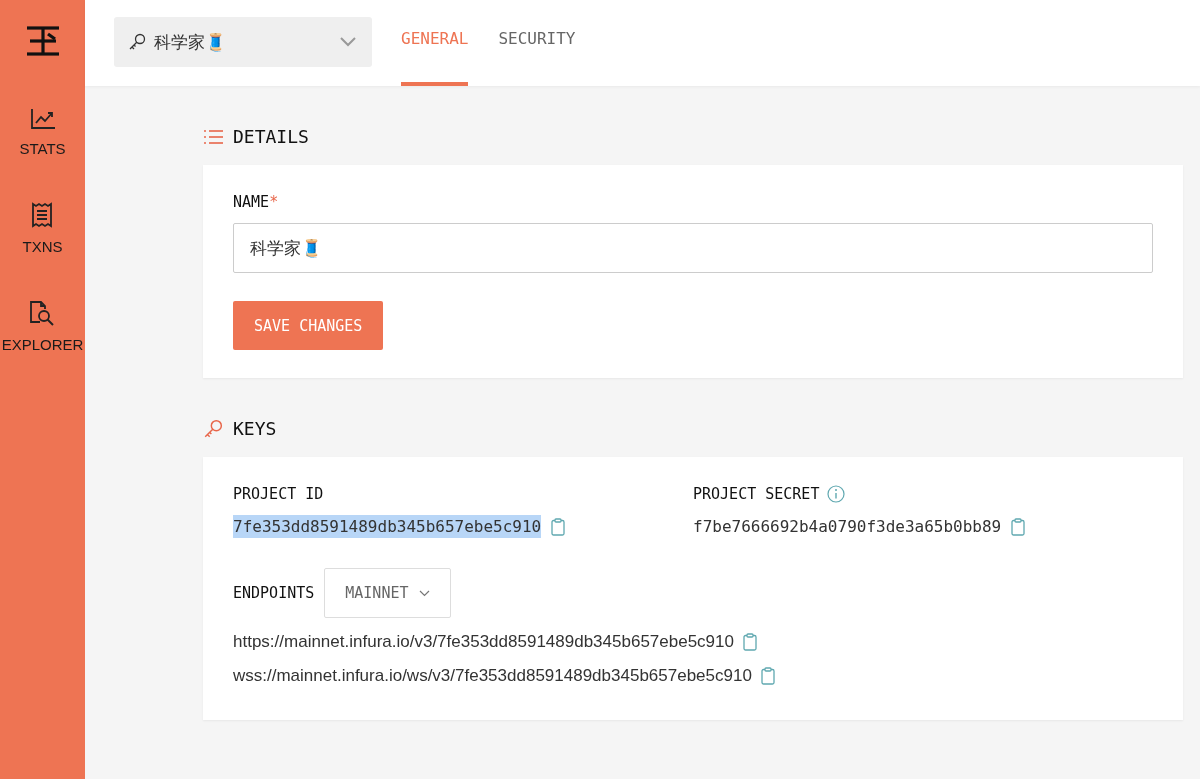 Image resolution: width=1200 pixels, height=779 pixels. What do you see at coordinates (42, 326) in the screenshot?
I see `sidebar-item: EXPLORER` at bounding box center [42, 326].